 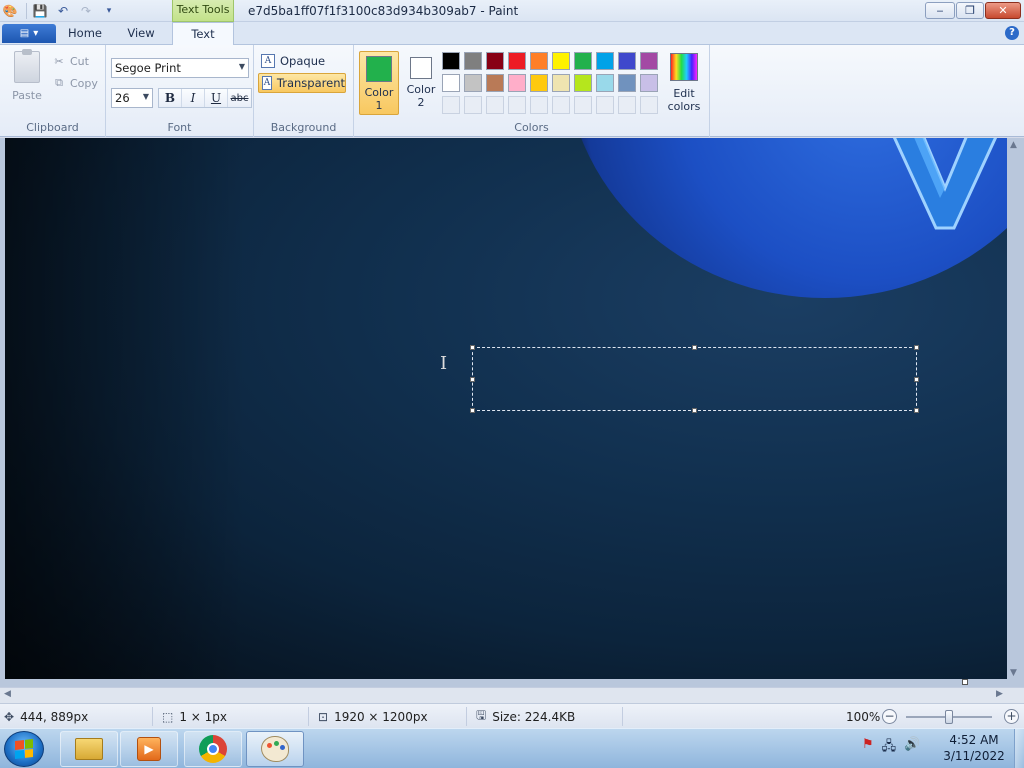 What do you see at coordinates (193, 98) in the screenshot?
I see `italic-button: I` at bounding box center [193, 98].